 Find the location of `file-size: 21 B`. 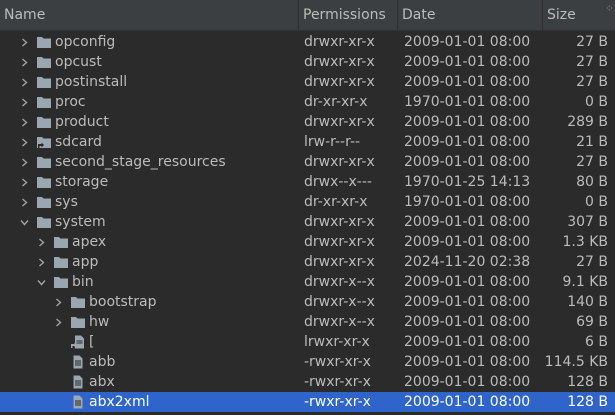

file-size: 21 B is located at coordinates (592, 142).